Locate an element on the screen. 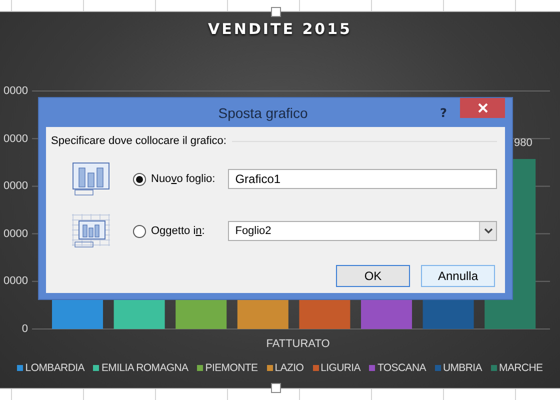 This screenshot has width=560, height=400. legend-label: LIGURIA is located at coordinates (340, 368).